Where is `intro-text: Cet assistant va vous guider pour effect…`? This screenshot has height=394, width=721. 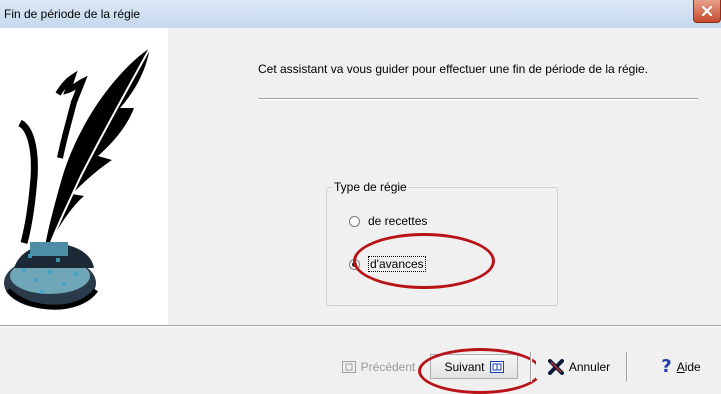 intro-text: Cet assistant va vous guider pour effect… is located at coordinates (453, 69).